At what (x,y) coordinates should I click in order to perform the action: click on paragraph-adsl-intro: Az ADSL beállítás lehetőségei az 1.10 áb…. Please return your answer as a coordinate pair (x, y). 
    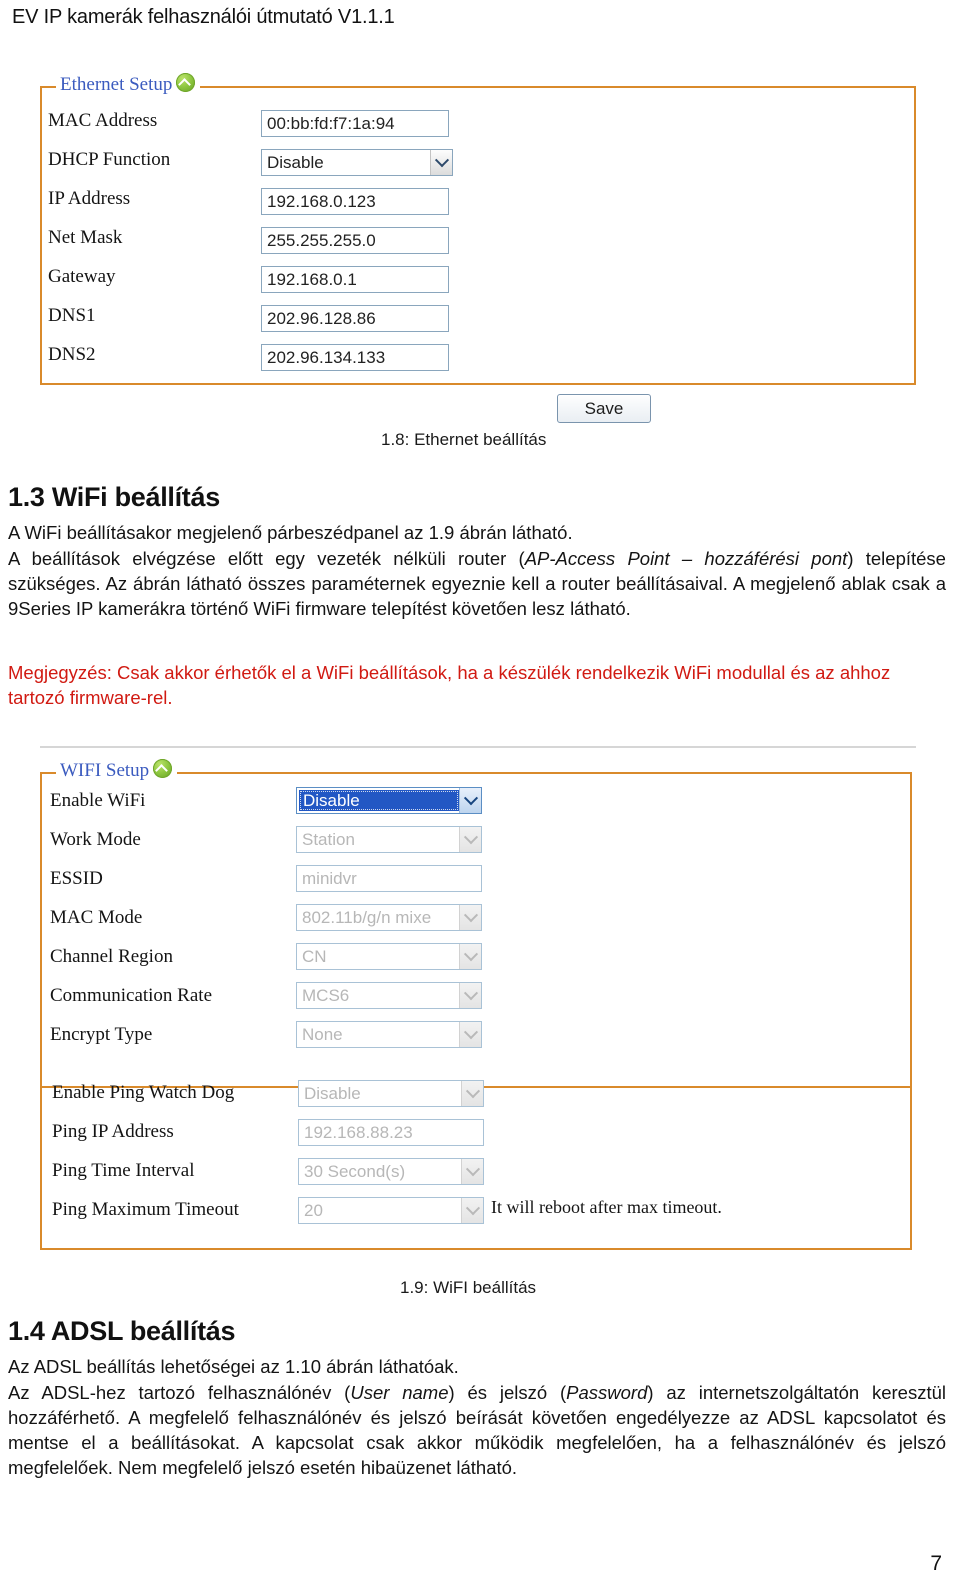
    Looking at the image, I should click on (233, 1366).